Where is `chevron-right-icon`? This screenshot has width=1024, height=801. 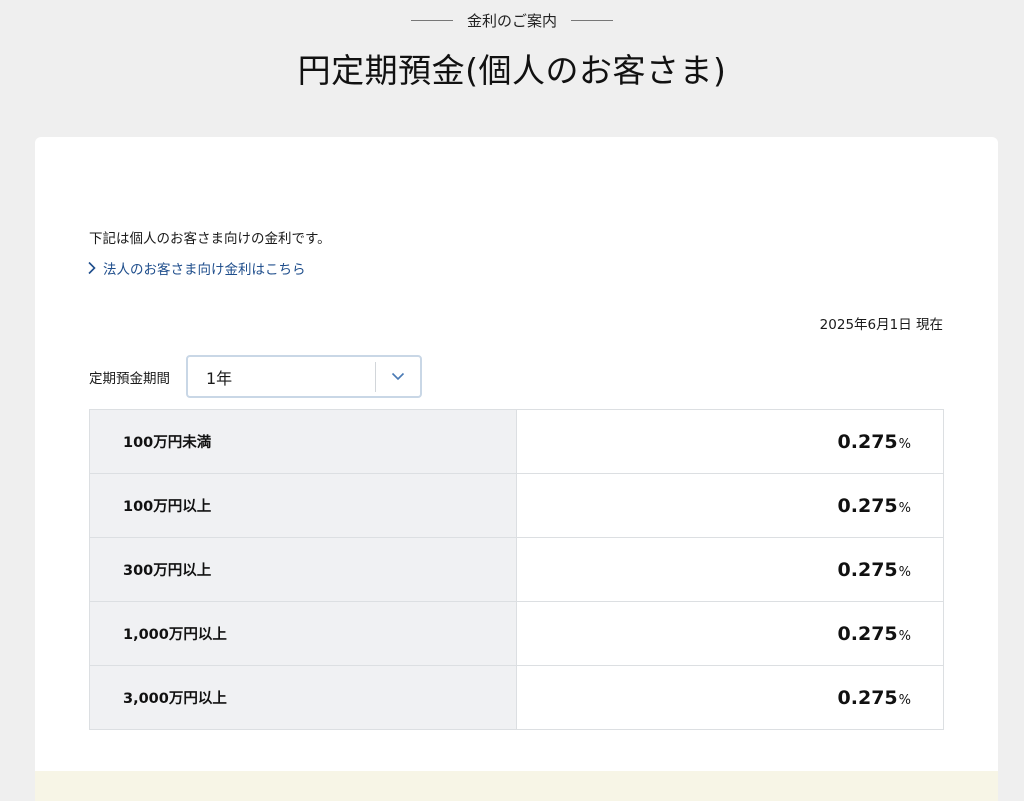
chevron-right-icon is located at coordinates (92, 268).